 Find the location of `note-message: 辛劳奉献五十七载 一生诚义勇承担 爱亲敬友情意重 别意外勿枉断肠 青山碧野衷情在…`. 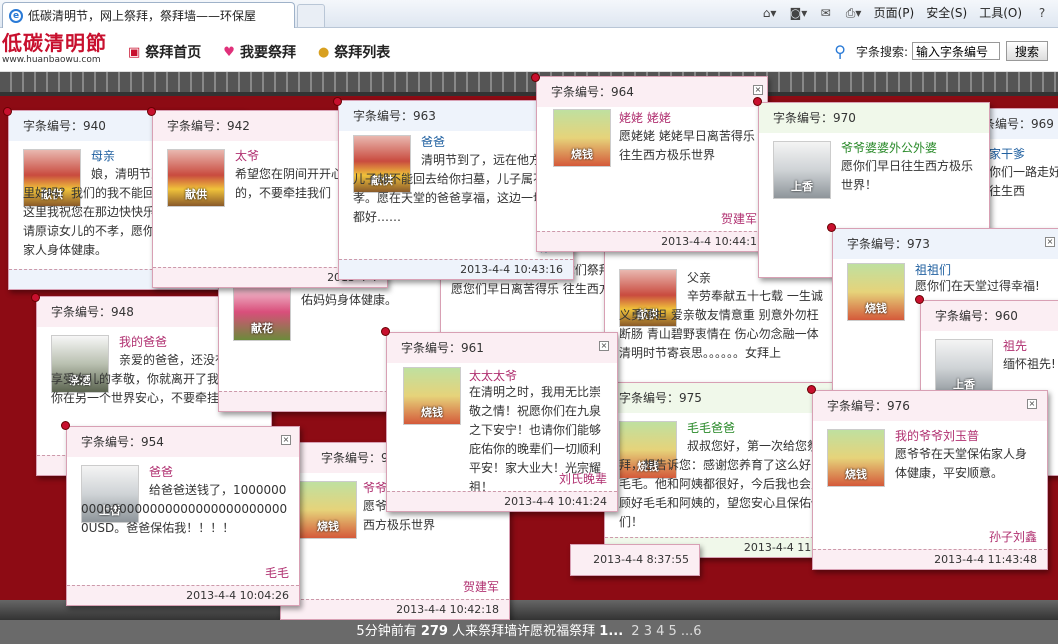

note-message: 辛劳奉献五十七载 一生诚义勇承担 爱亲敬友情意重 别意外勿枉断肠 青山碧野衷情在… is located at coordinates (721, 324).